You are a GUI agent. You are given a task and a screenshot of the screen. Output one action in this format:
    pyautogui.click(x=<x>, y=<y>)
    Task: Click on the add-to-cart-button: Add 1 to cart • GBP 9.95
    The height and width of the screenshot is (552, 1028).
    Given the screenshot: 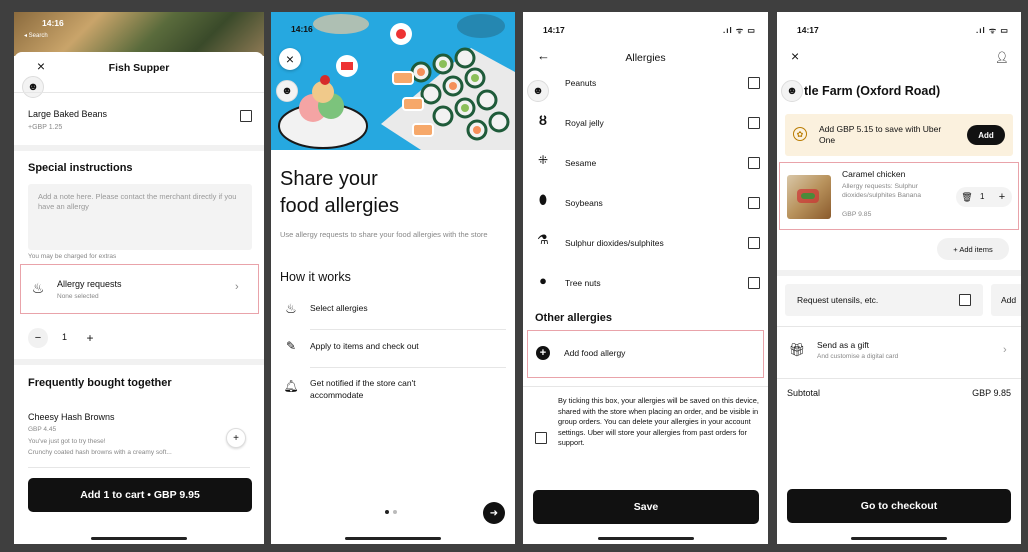 What is the action you would take?
    pyautogui.click(x=140, y=495)
    